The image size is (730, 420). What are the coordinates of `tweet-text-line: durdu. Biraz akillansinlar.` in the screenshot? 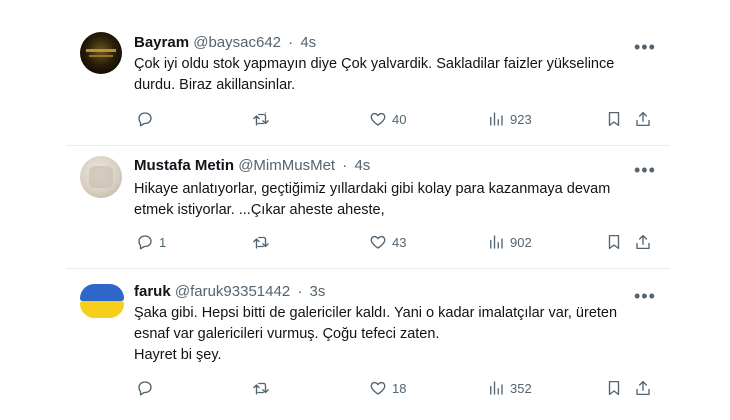 It's located at (215, 85).